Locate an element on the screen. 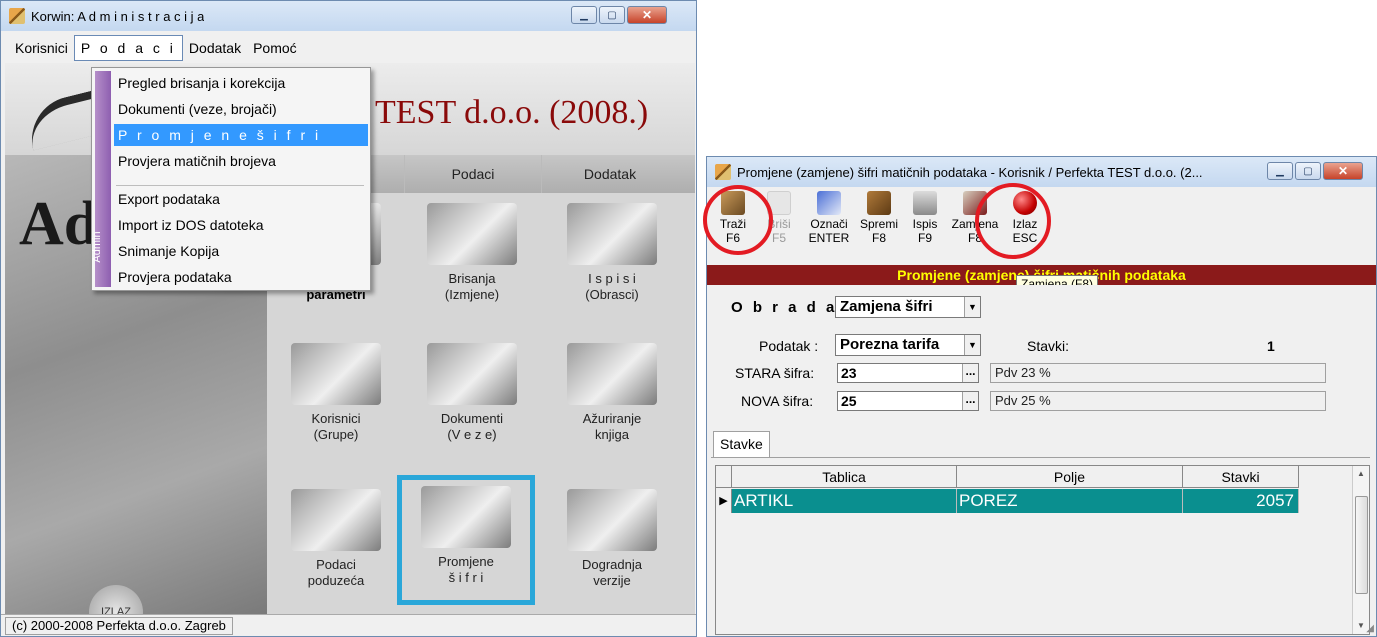 Image resolution: width=1377 pixels, height=637 pixels. tile-promjene-sifri: Promjene š i f r i is located at coordinates (466, 540).